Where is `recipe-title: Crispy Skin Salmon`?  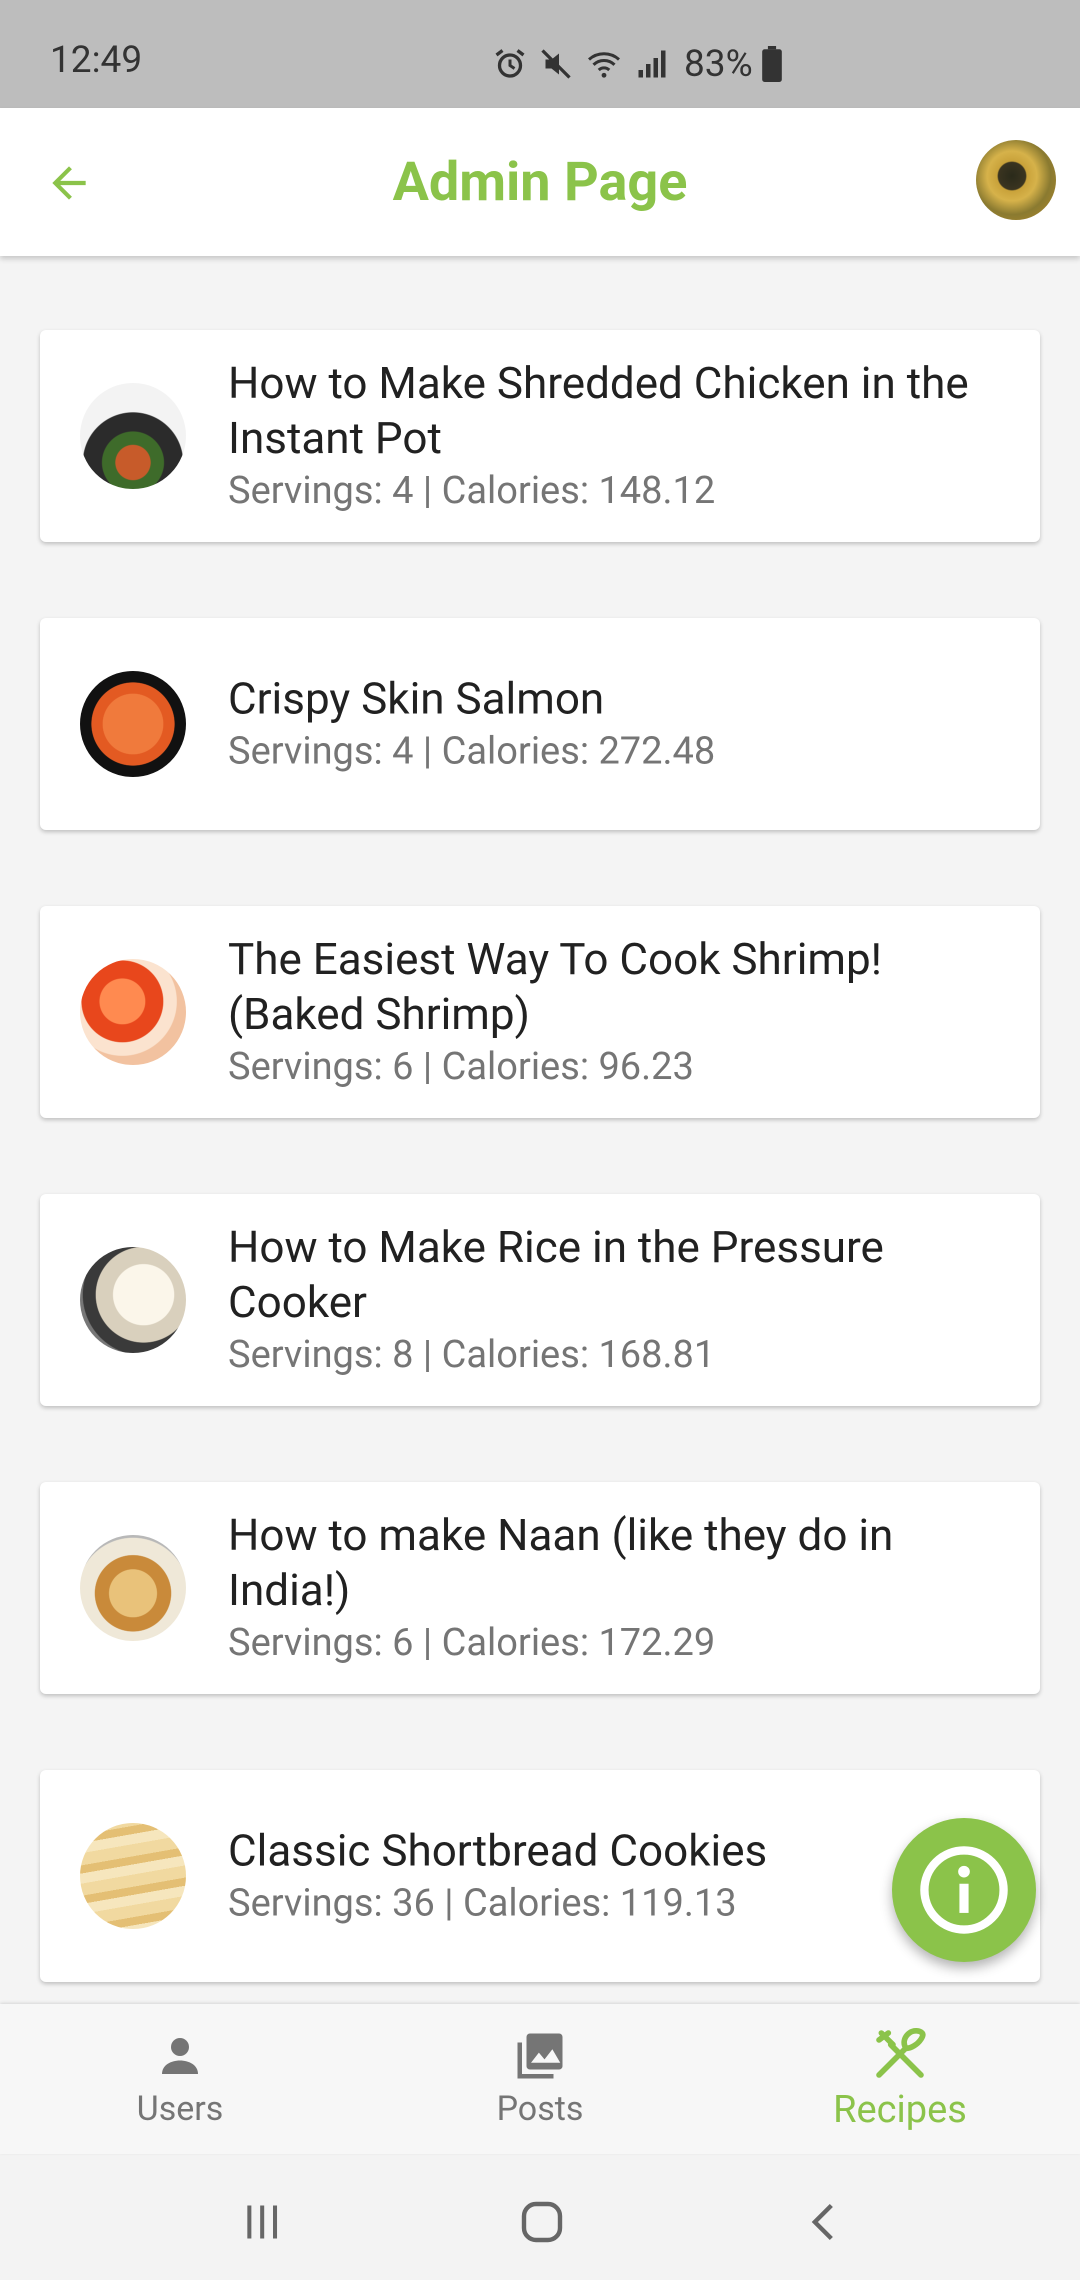
recipe-title: Crispy Skin Salmon is located at coordinates (416, 698).